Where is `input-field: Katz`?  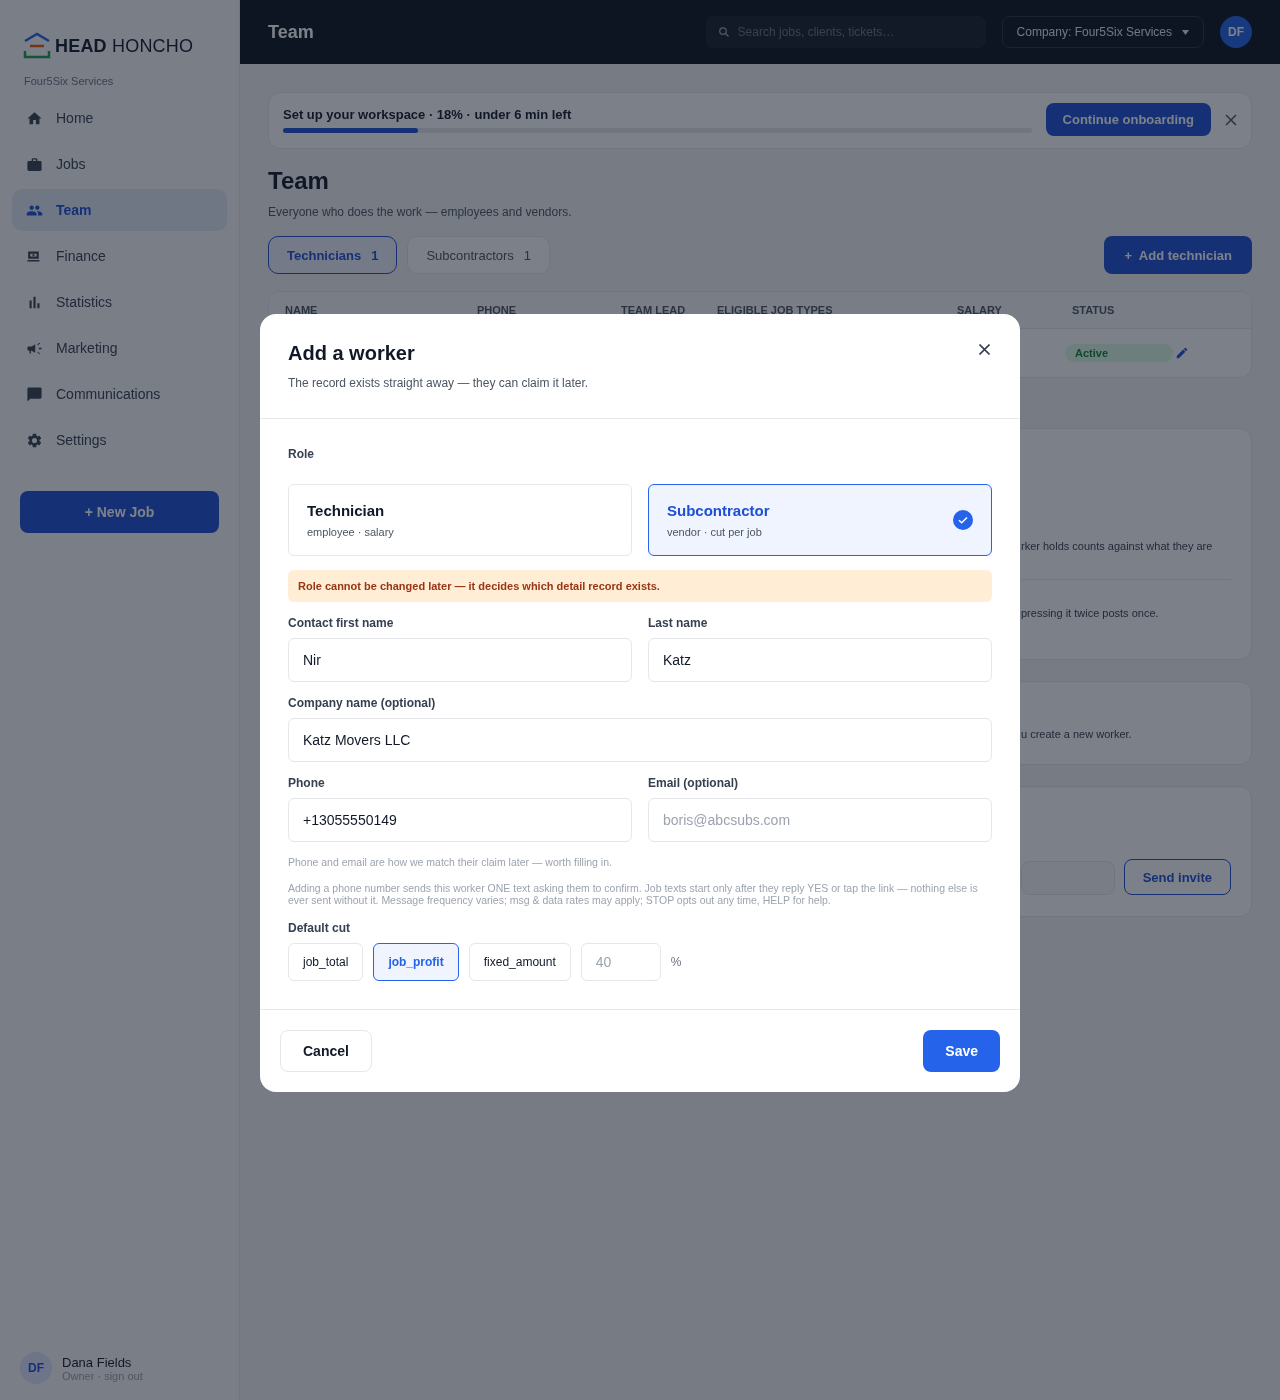 input-field: Katz is located at coordinates (820, 660).